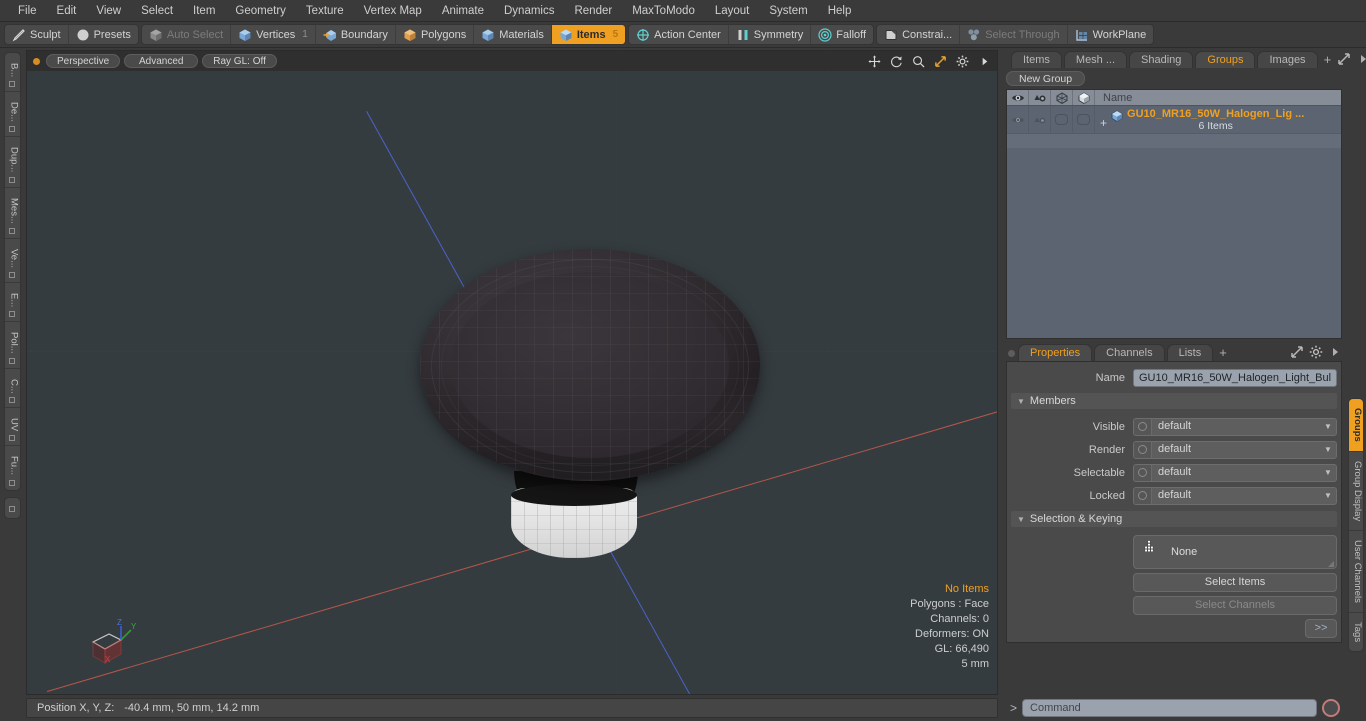 The height and width of the screenshot is (721, 1366). I want to click on menu-item-dynamics: Dynamics, so click(529, 11).